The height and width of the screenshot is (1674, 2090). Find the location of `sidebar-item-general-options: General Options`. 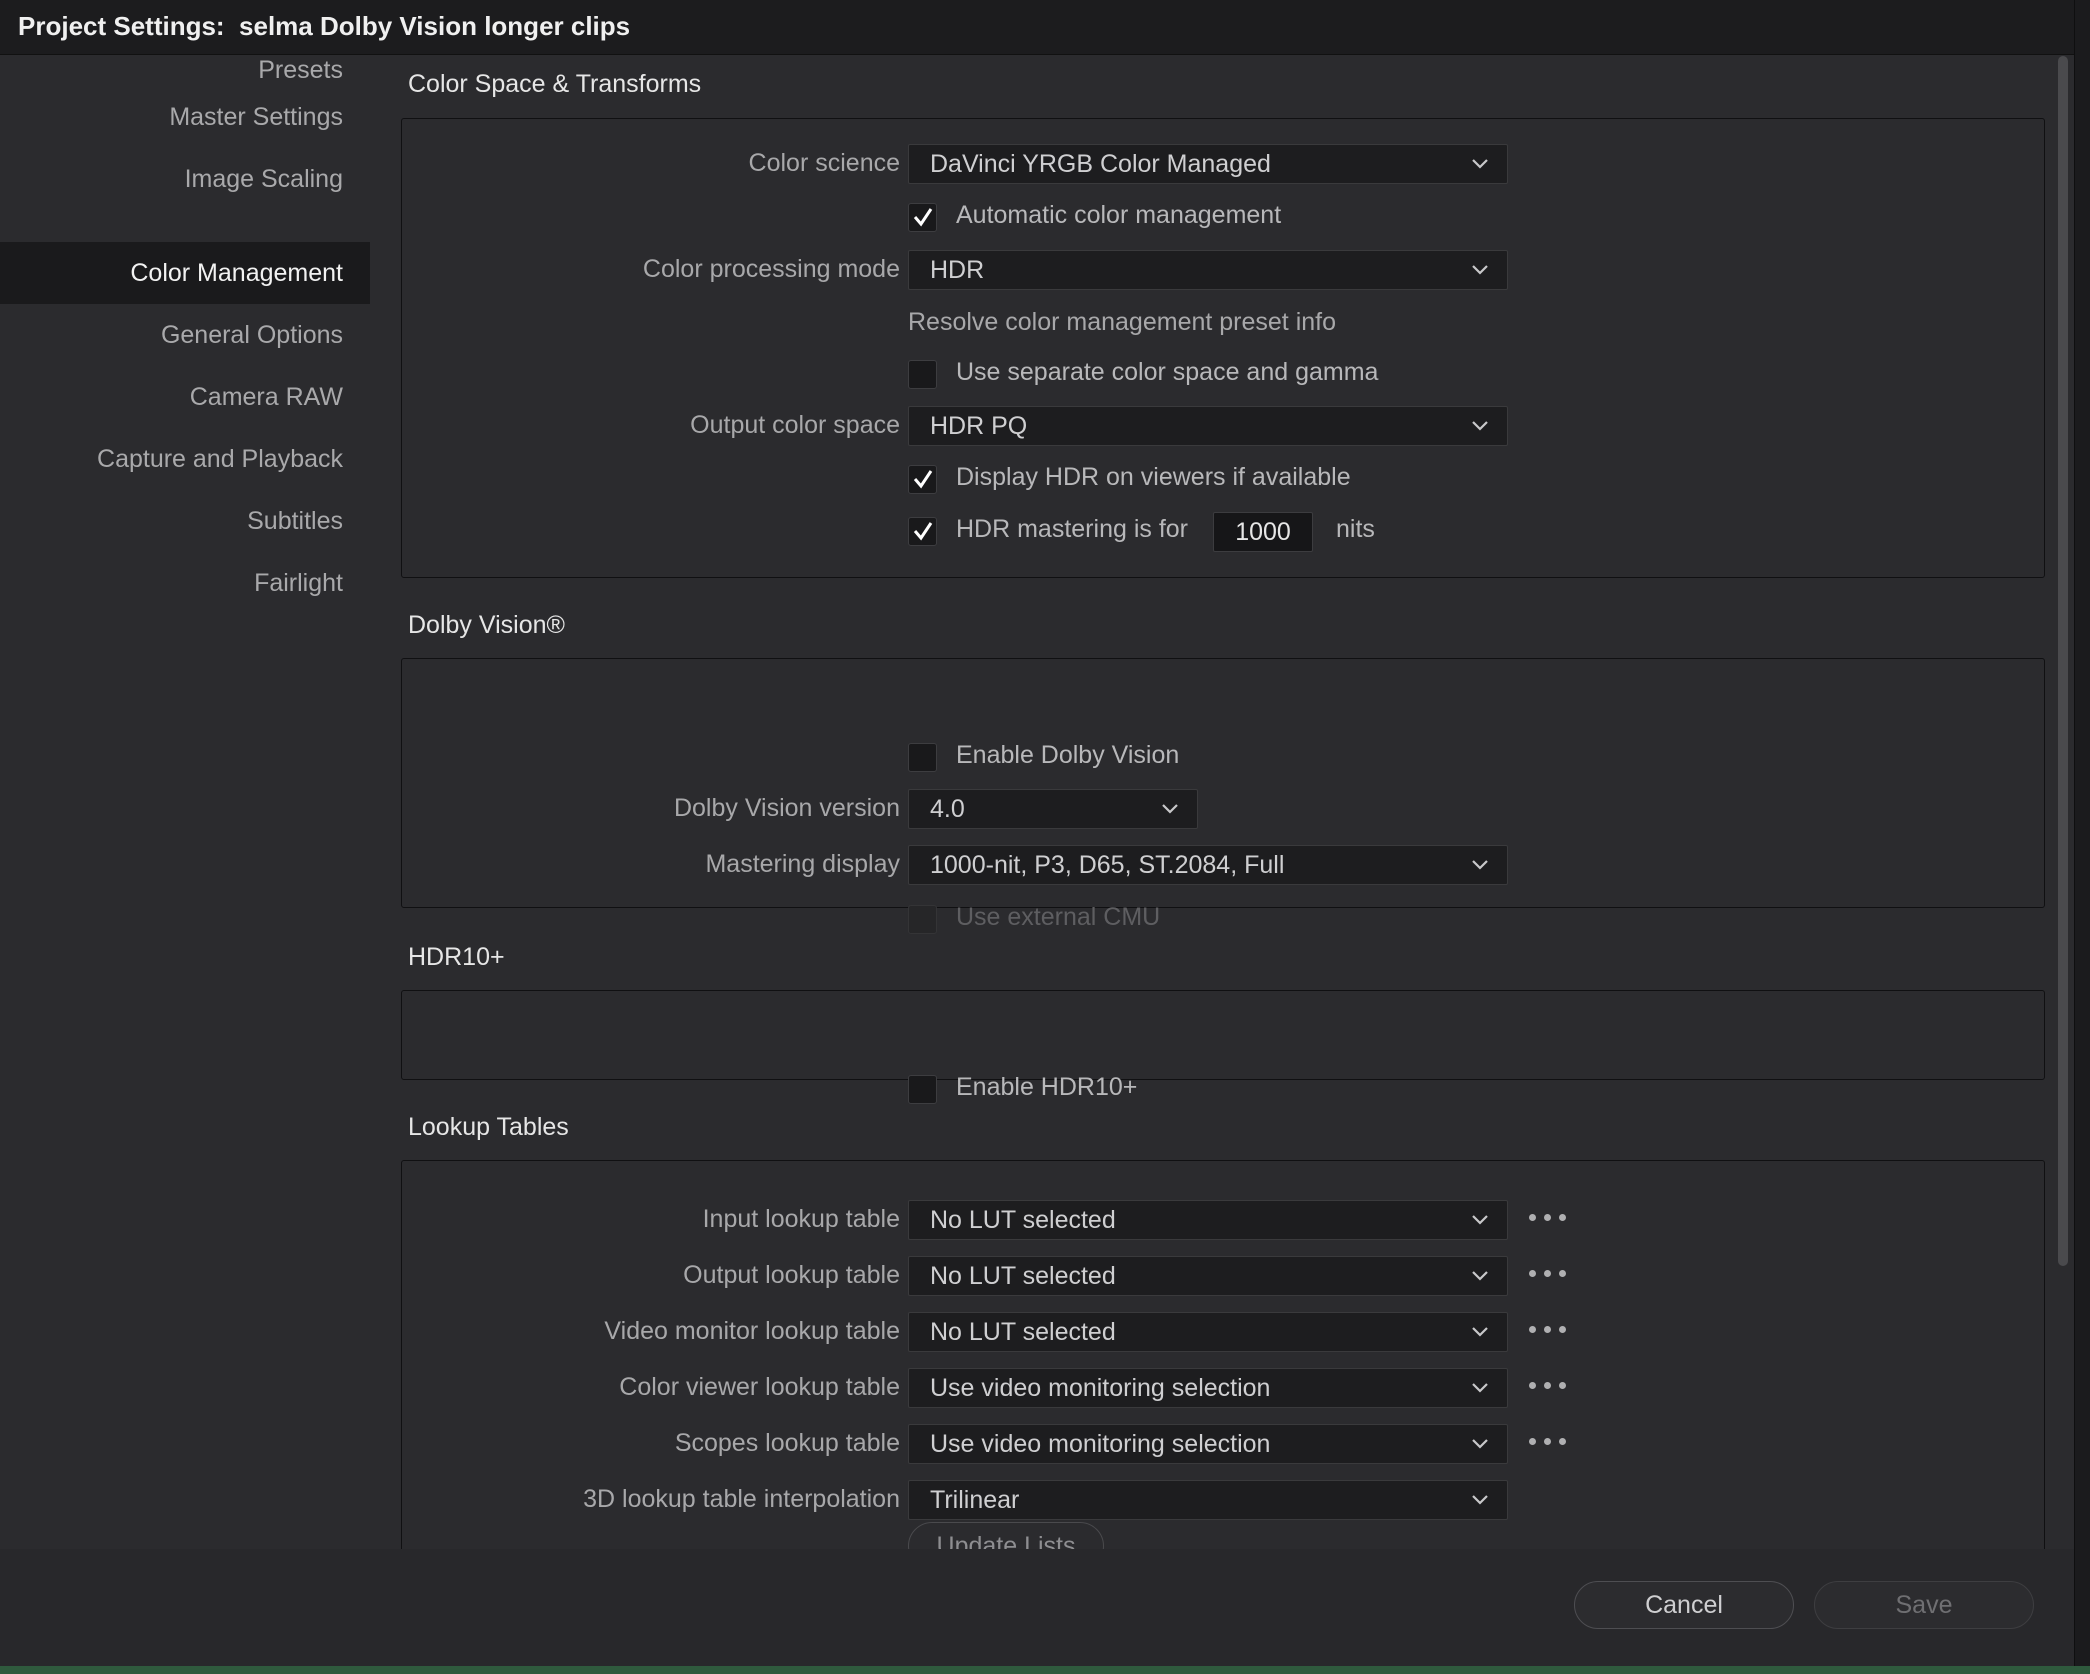

sidebar-item-general-options: General Options is located at coordinates (185, 335).